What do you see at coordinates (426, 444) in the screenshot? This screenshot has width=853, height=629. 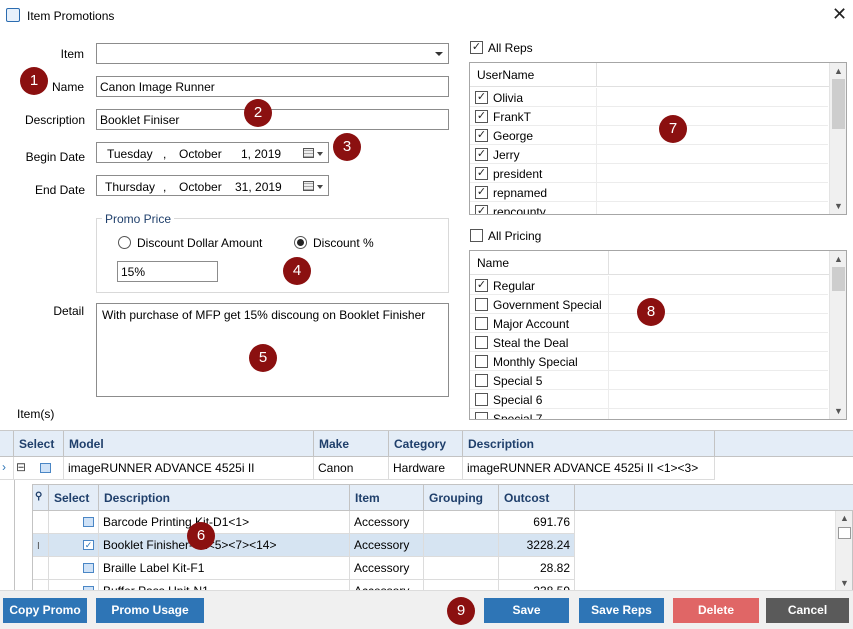 I see `grid-header-category: Category` at bounding box center [426, 444].